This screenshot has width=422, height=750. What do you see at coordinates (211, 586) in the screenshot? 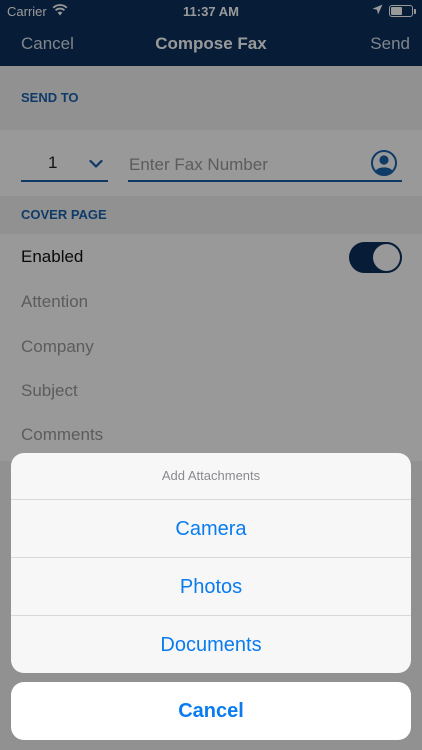
I see `photos-option: Photos` at bounding box center [211, 586].